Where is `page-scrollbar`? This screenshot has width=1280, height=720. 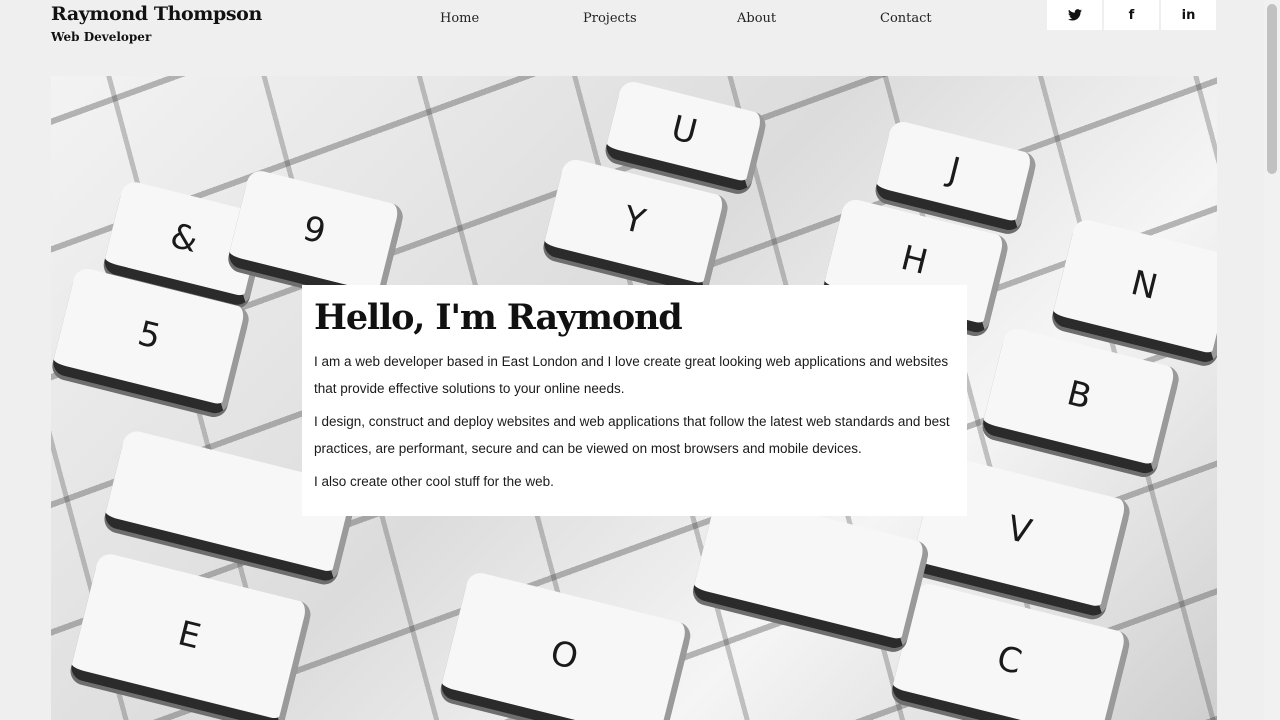 page-scrollbar is located at coordinates (1272, 360).